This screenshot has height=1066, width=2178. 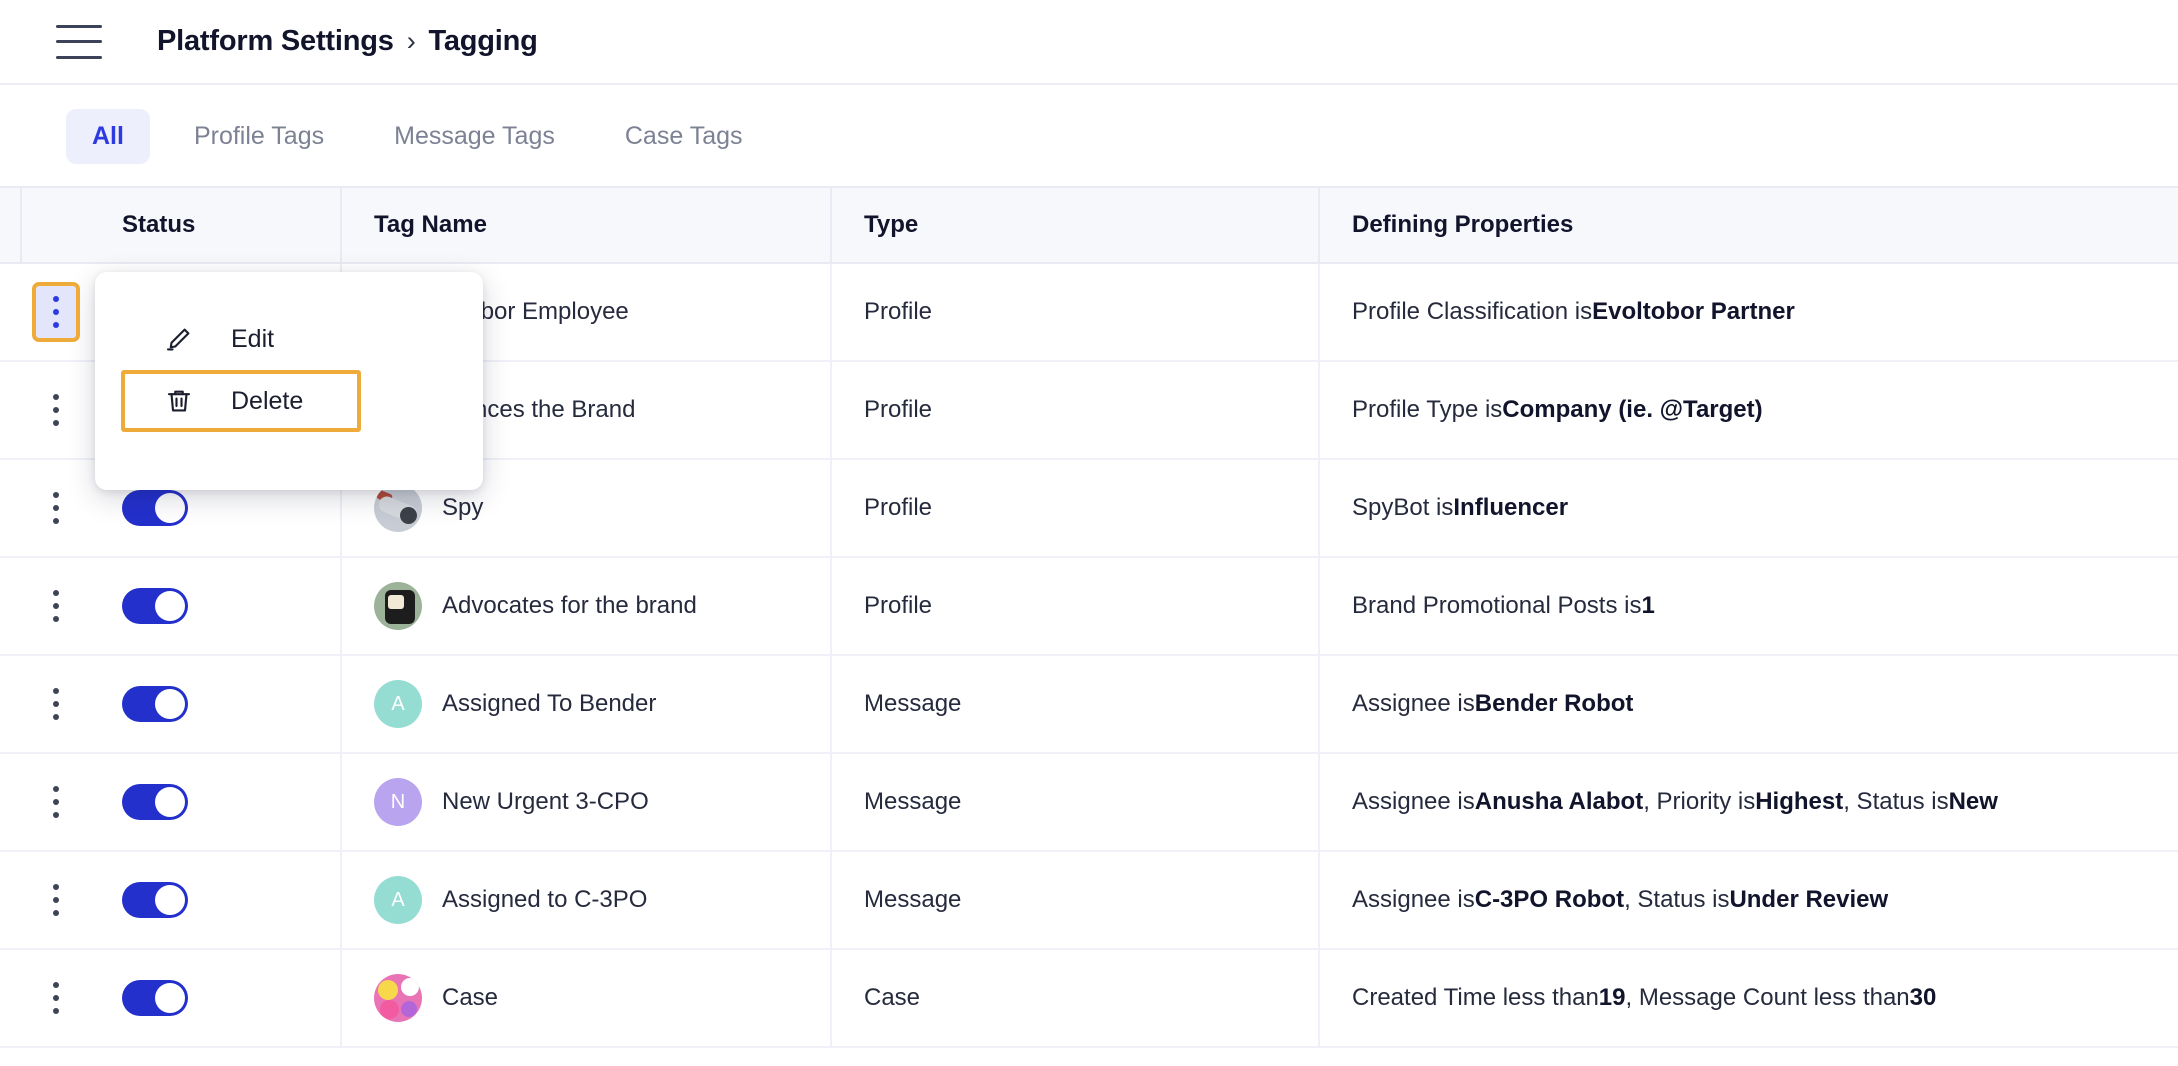 I want to click on tag-name-label: Assigned To Bender, so click(x=549, y=703).